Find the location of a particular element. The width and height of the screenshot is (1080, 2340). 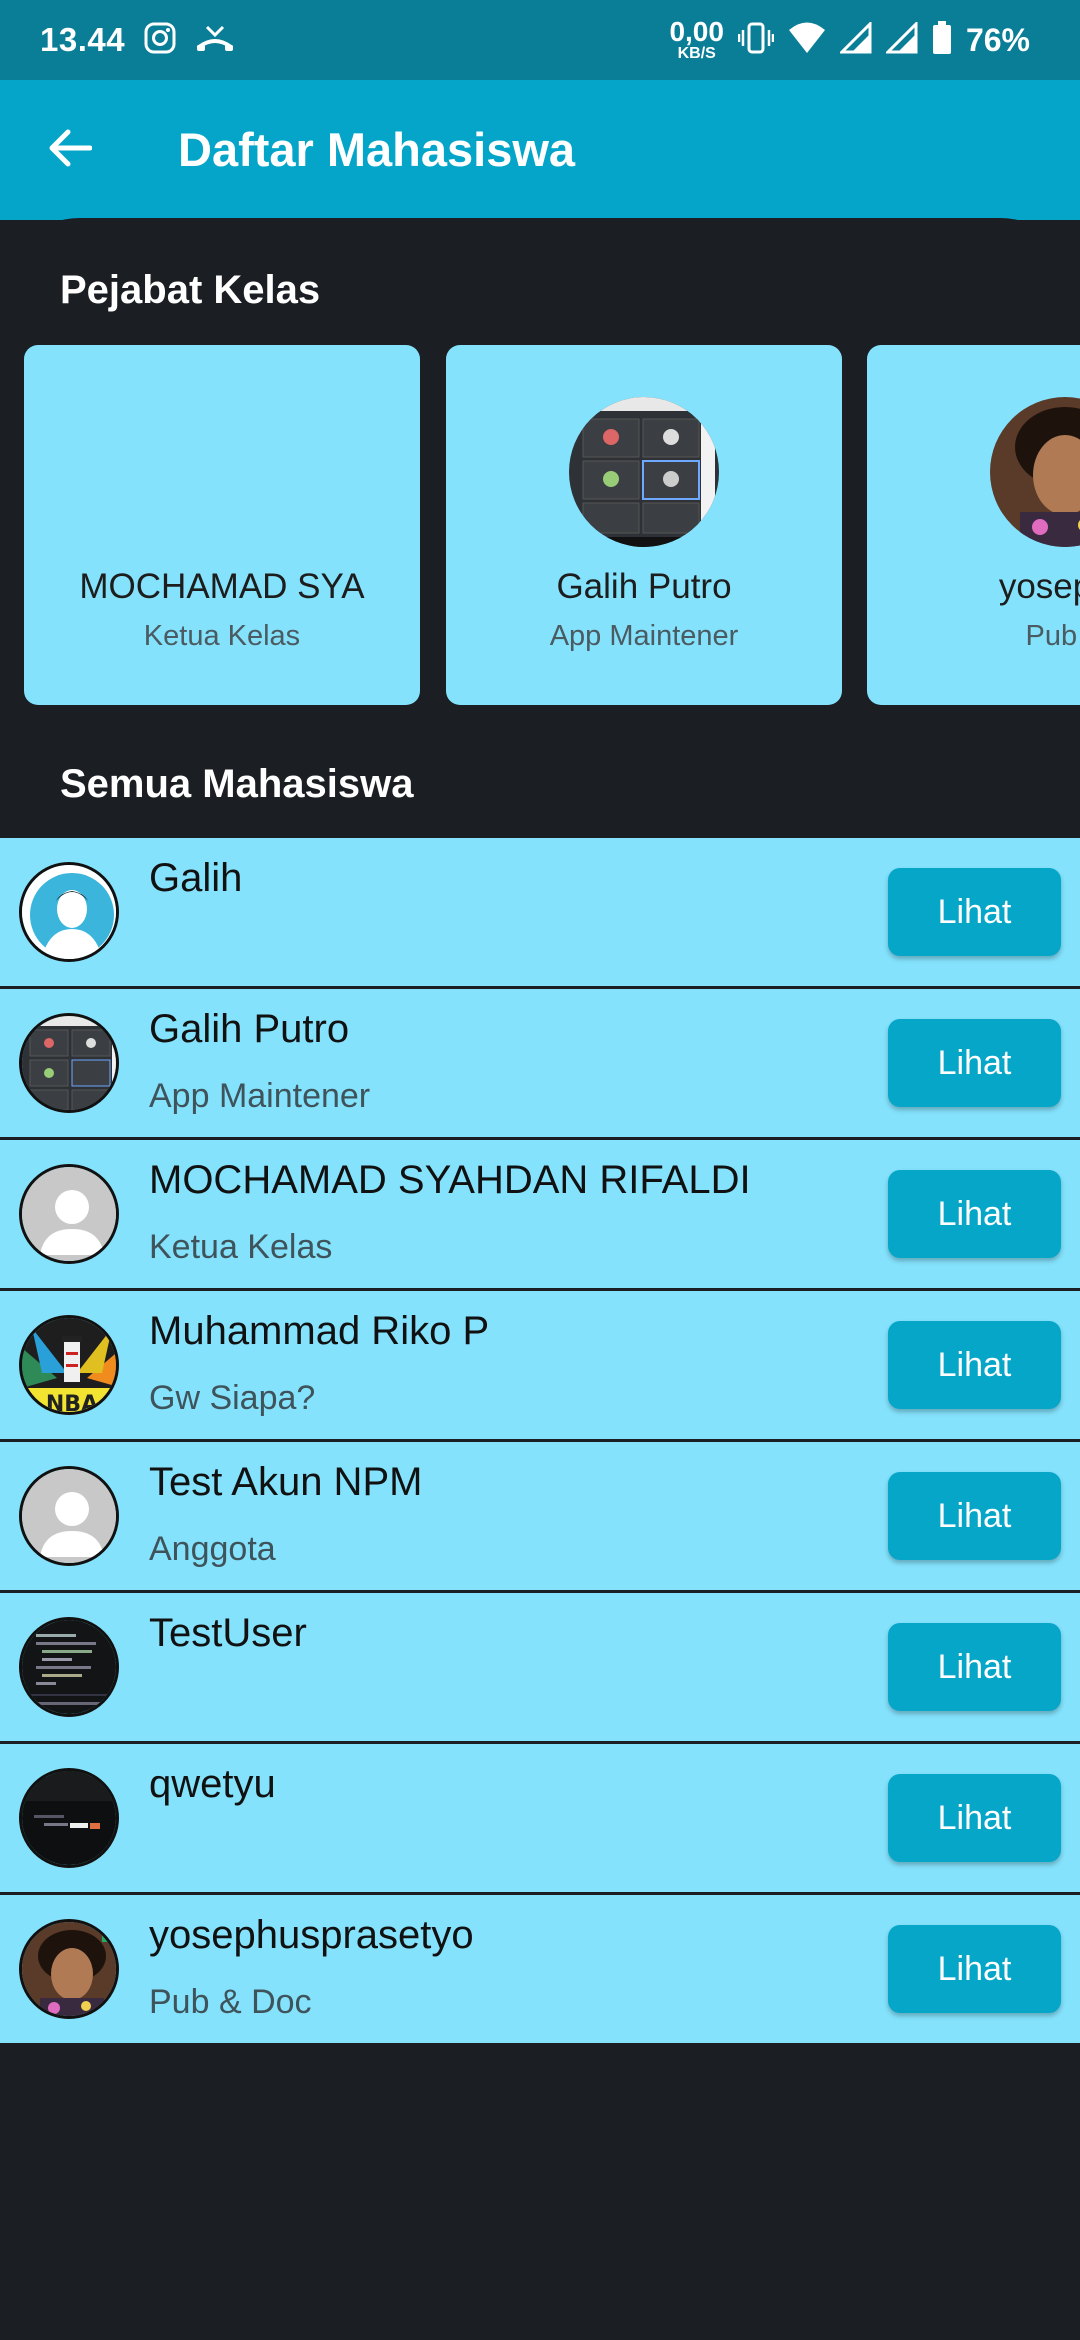

student-name: Muhammad Riko P is located at coordinates (319, 1331).